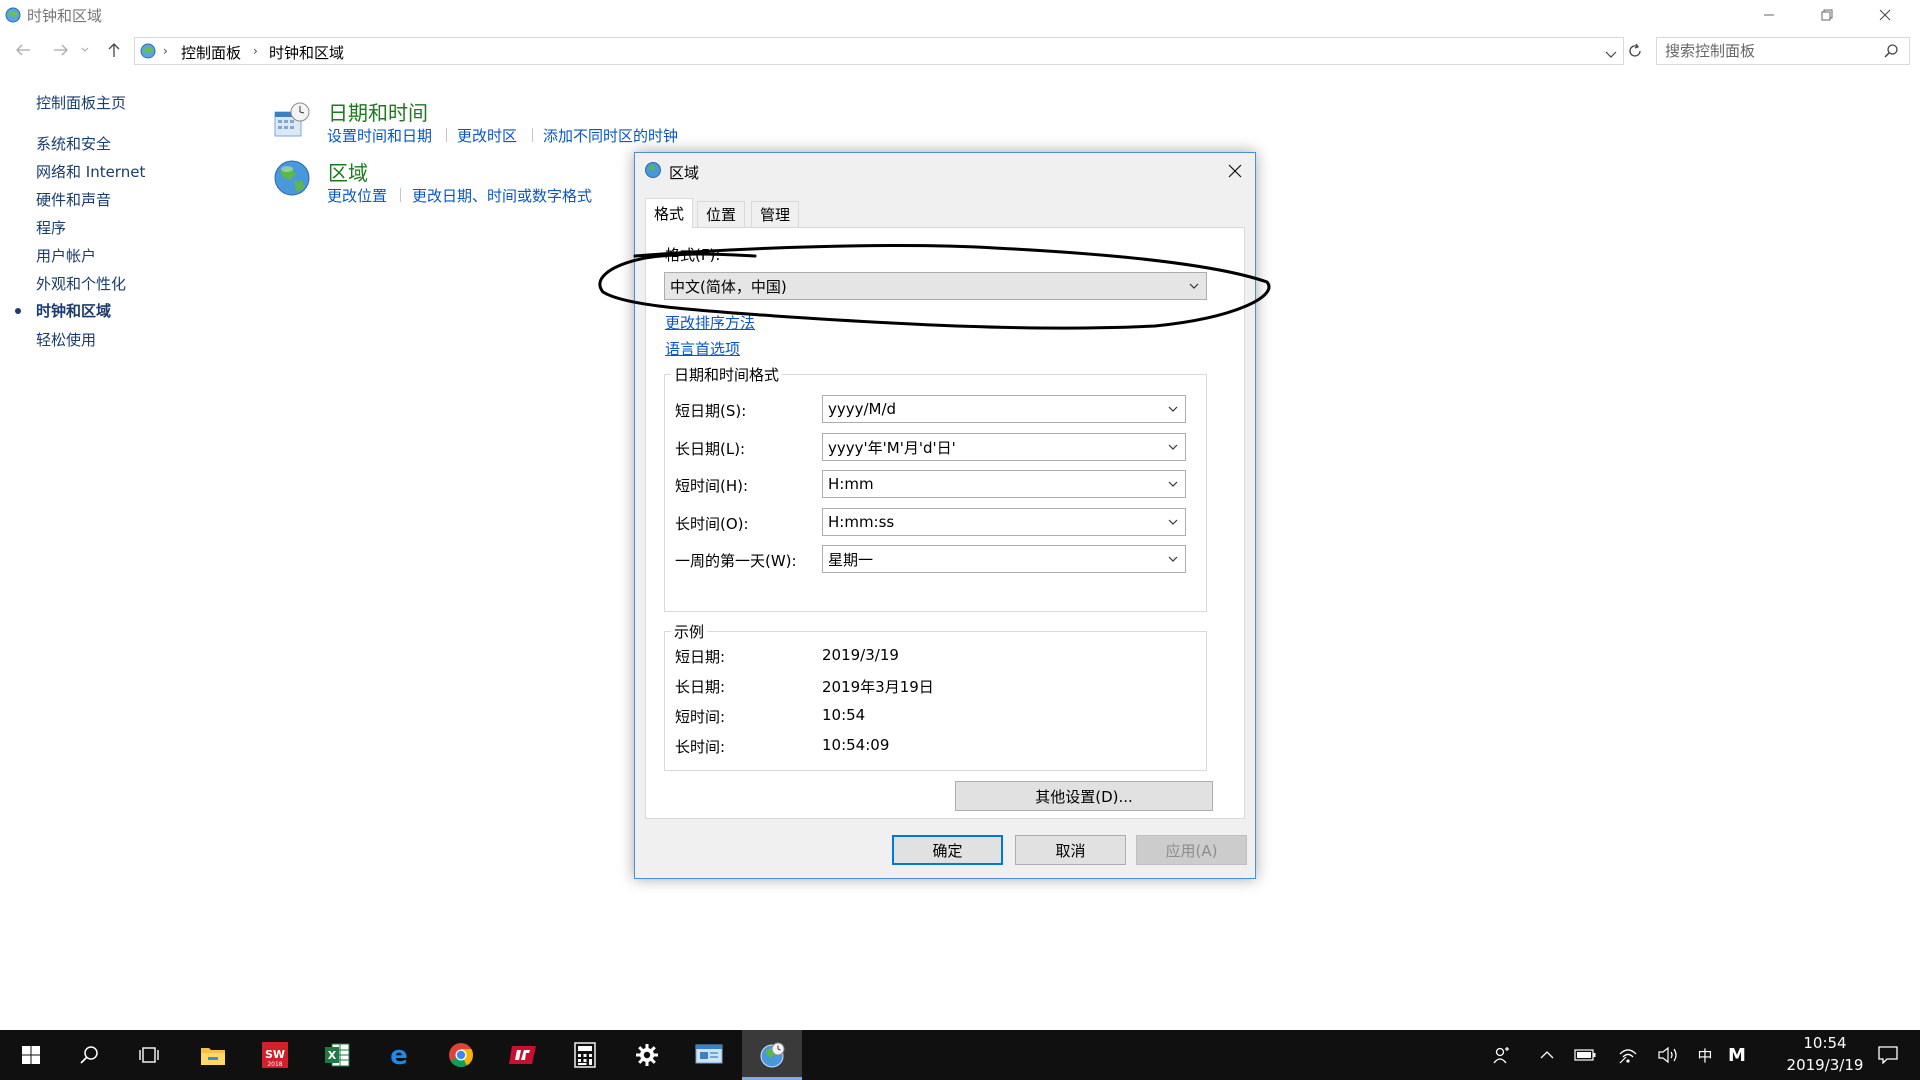 This screenshot has height=1080, width=1920. I want to click on long-date-select: yyyy'年'M'月'd'日', so click(1004, 447).